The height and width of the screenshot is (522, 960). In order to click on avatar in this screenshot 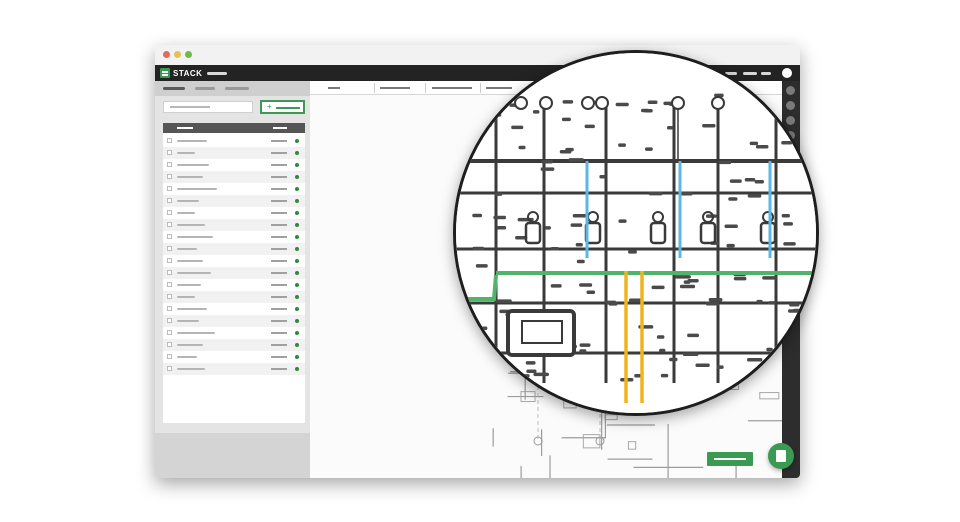, I will do `click(787, 73)`.